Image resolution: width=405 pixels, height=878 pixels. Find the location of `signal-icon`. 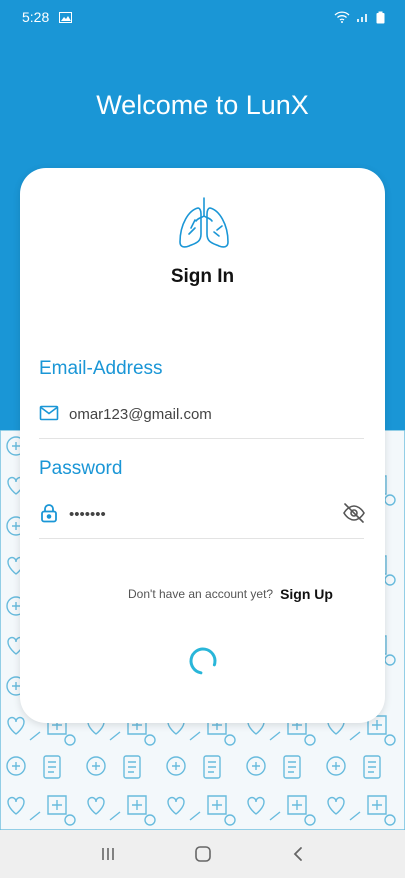

signal-icon is located at coordinates (362, 18).